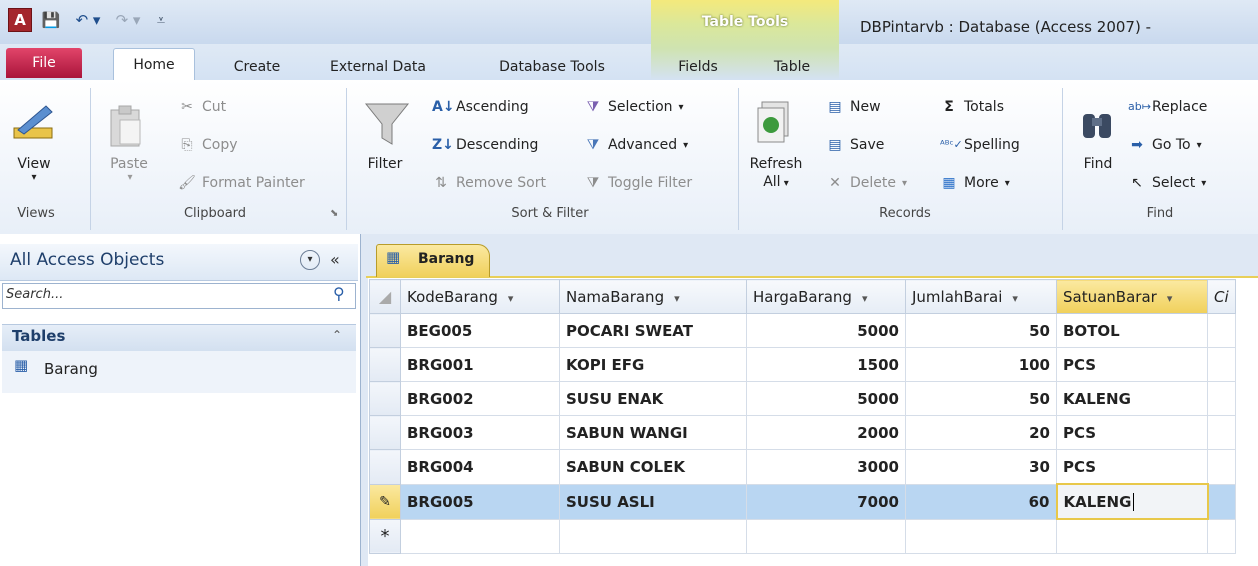 This screenshot has height=566, width=1258. I want to click on cell: KOPI EFG, so click(653, 364).